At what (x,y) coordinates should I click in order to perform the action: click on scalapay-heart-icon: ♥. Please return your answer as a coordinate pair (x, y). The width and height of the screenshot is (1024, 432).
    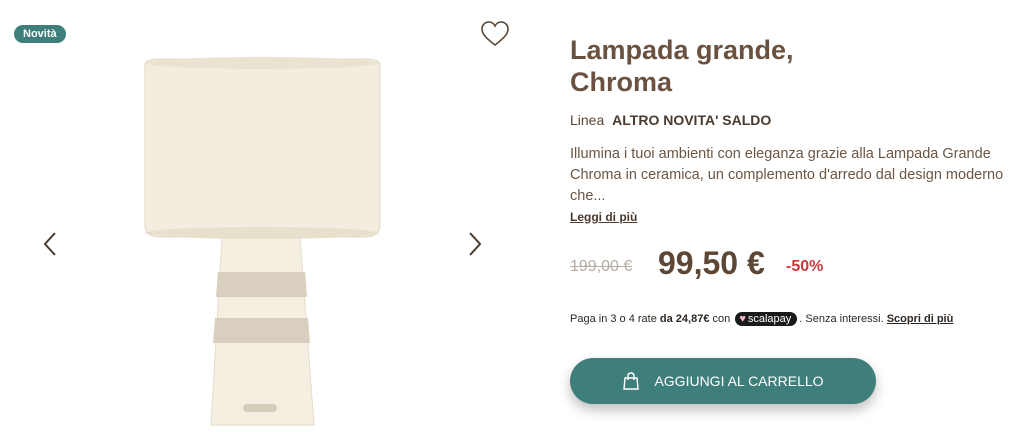
    Looking at the image, I should click on (742, 319).